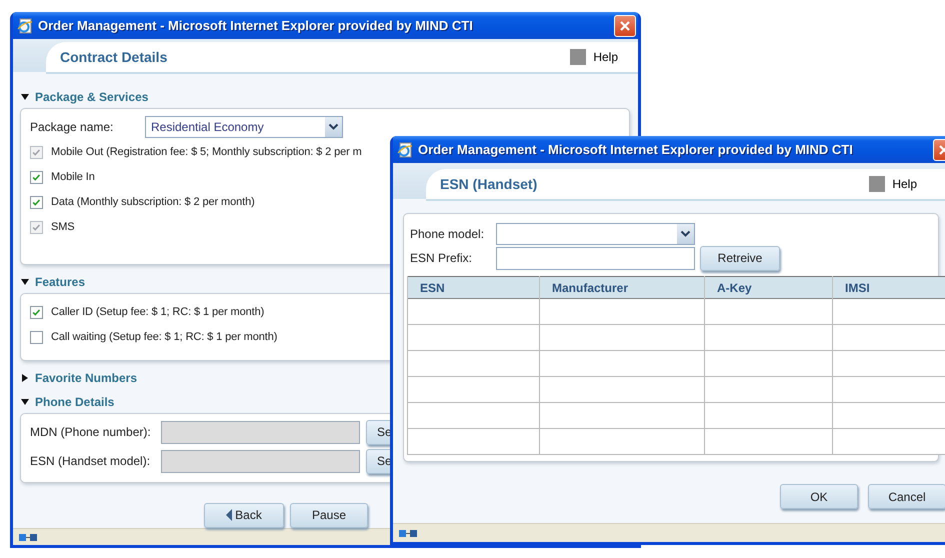  What do you see at coordinates (206, 152) in the screenshot?
I see `checkbox-label: Mobile Out (Registration fee: $ 5; Monthly subscription: $ 2 per m` at bounding box center [206, 152].